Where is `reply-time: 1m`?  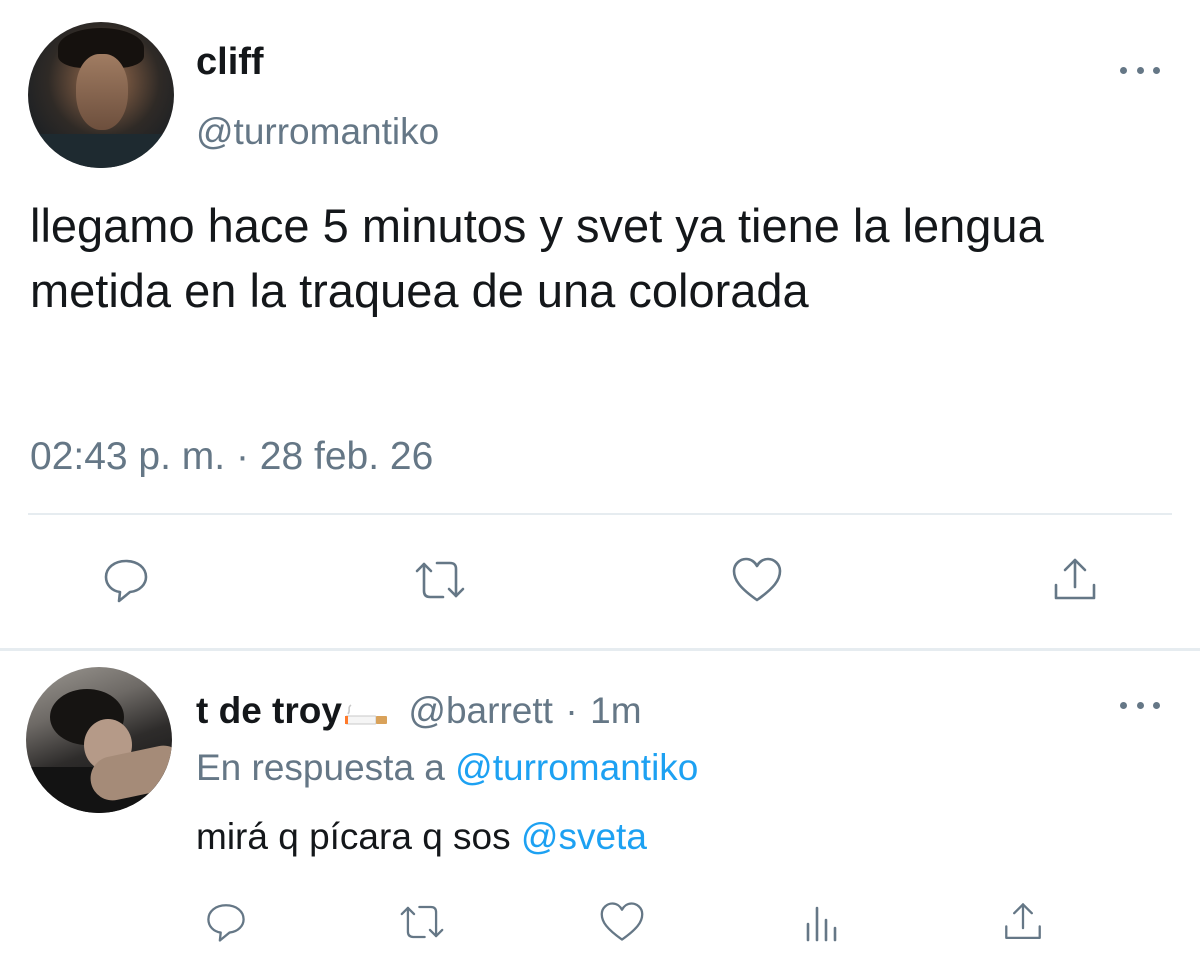
reply-time: 1m is located at coordinates (615, 710).